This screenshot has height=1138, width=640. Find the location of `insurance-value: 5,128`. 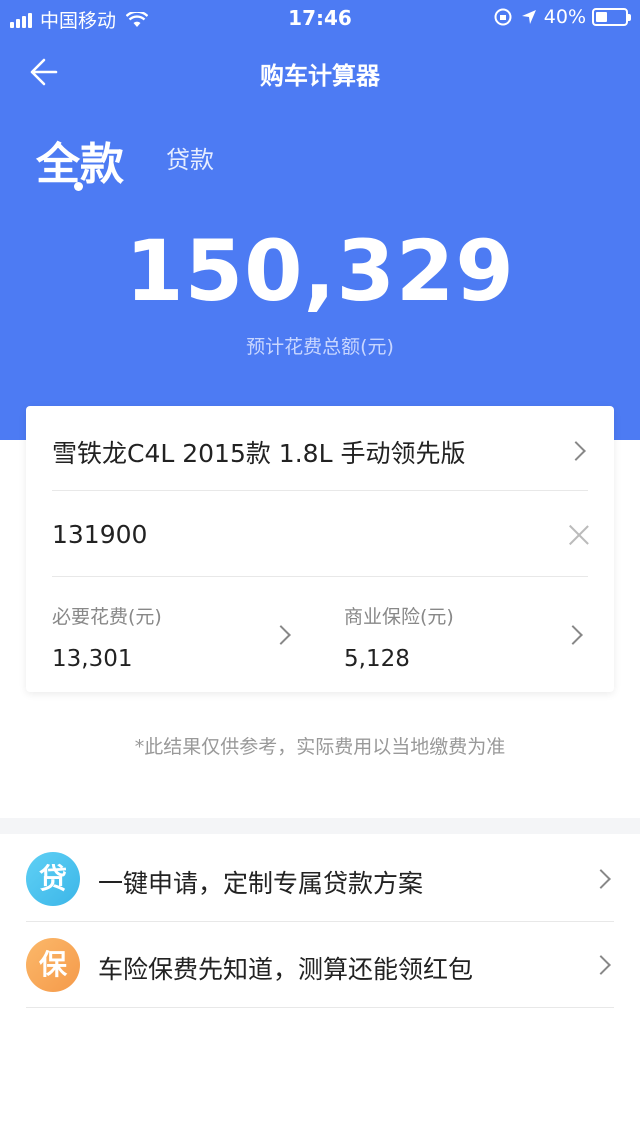

insurance-value: 5,128 is located at coordinates (377, 659).